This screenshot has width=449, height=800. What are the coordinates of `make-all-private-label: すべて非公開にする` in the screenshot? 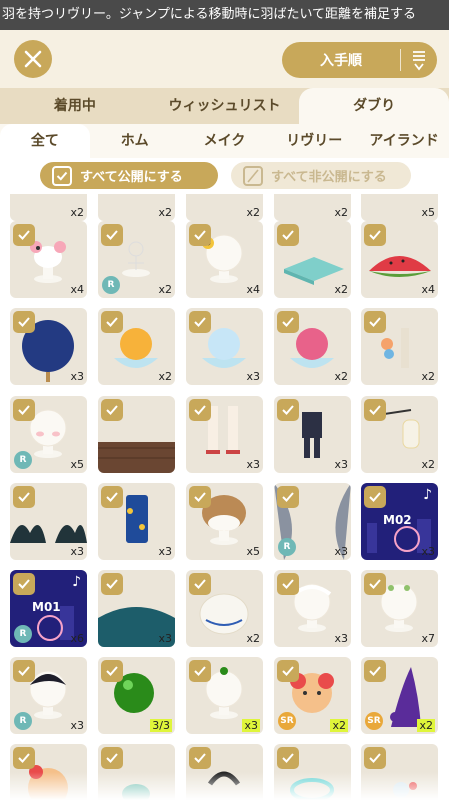 It's located at (329, 177).